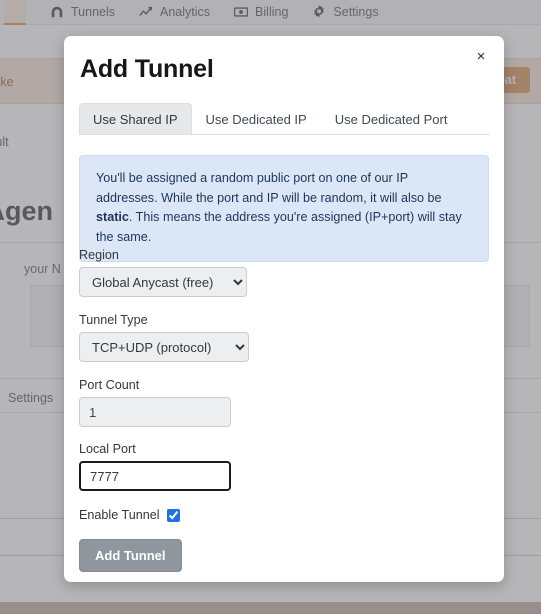  What do you see at coordinates (99, 255) in the screenshot?
I see `region-label: Region` at bounding box center [99, 255].